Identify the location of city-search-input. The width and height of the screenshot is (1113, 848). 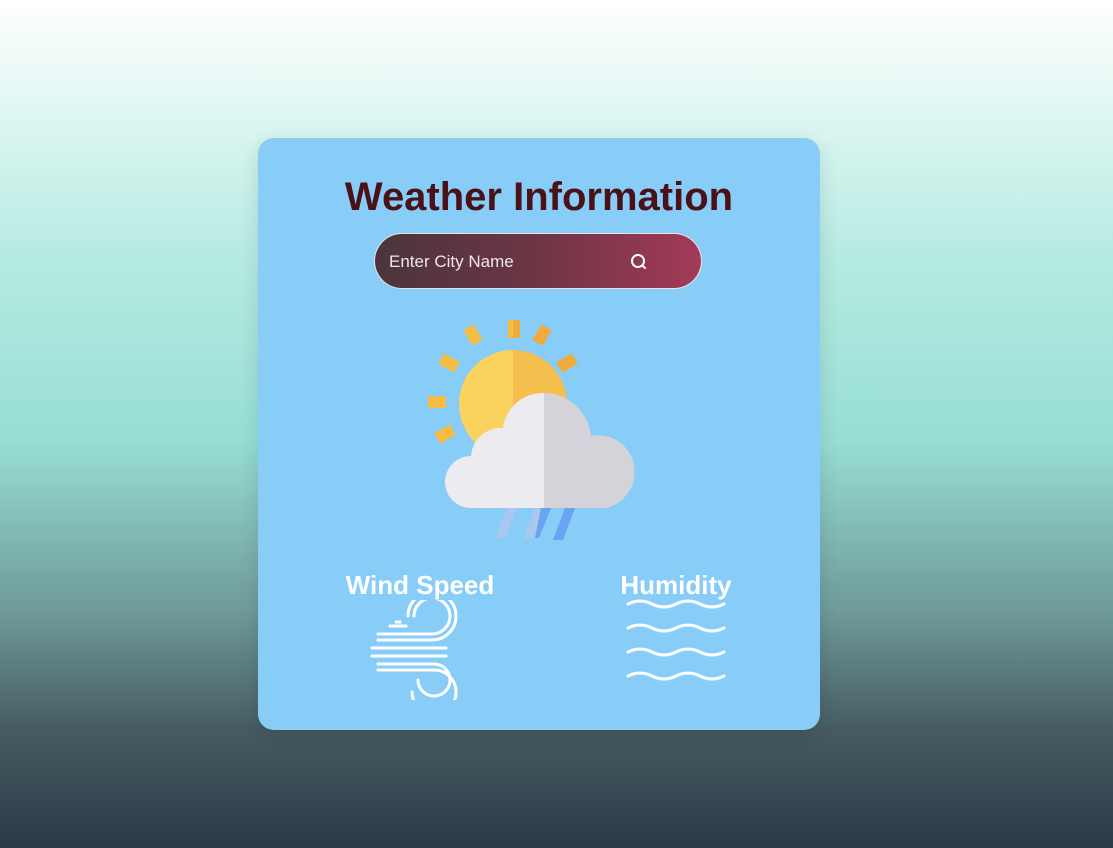
(509, 262).